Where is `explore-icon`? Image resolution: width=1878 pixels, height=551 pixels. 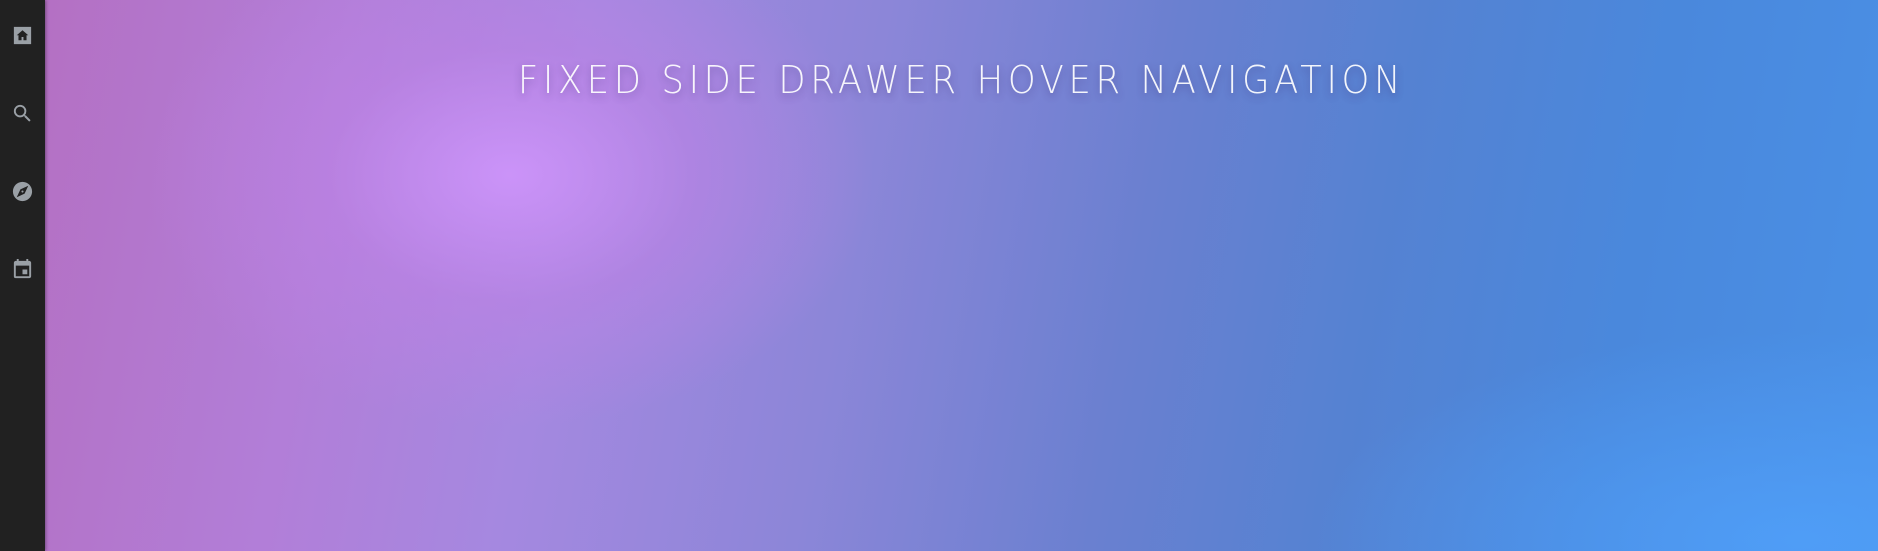 explore-icon is located at coordinates (22, 191).